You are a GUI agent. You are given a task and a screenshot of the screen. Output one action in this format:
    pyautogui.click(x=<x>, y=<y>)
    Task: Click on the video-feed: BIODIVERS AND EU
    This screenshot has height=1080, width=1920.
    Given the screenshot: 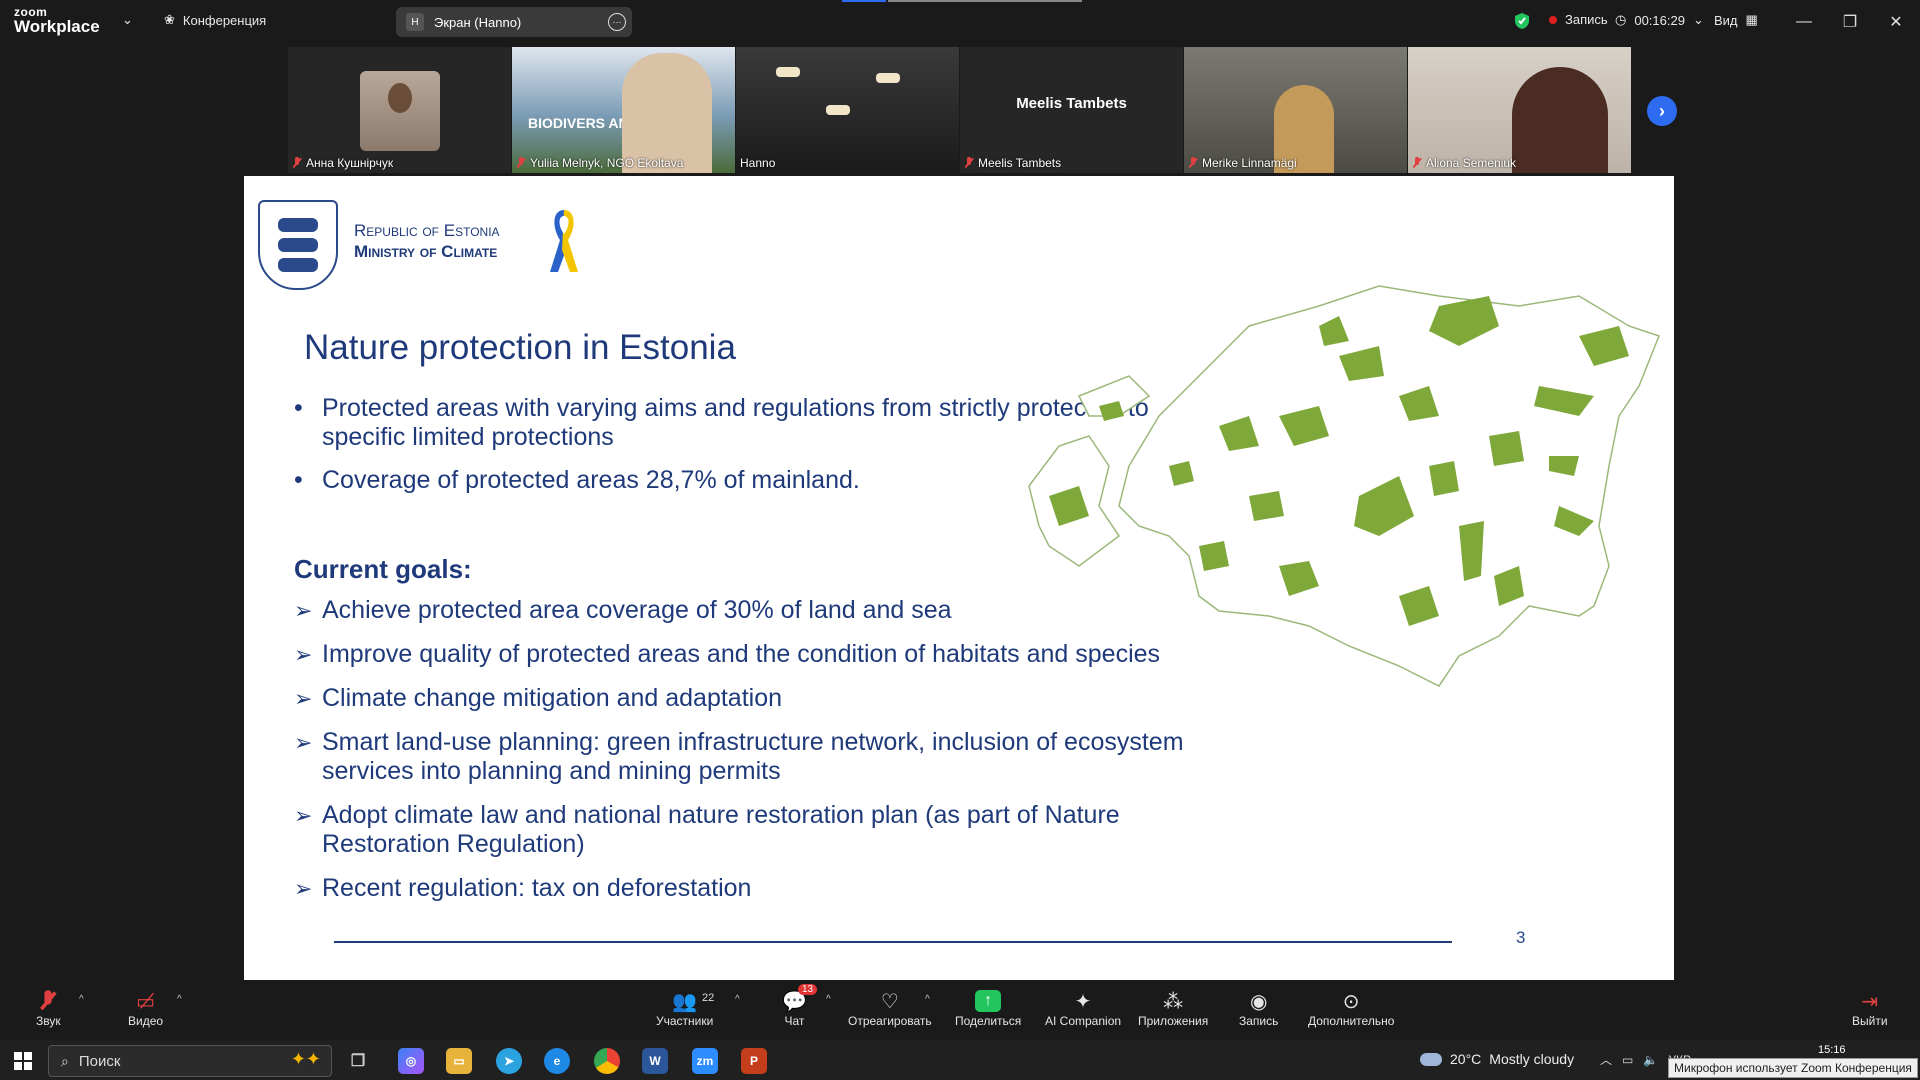 What is the action you would take?
    pyautogui.click(x=623, y=110)
    